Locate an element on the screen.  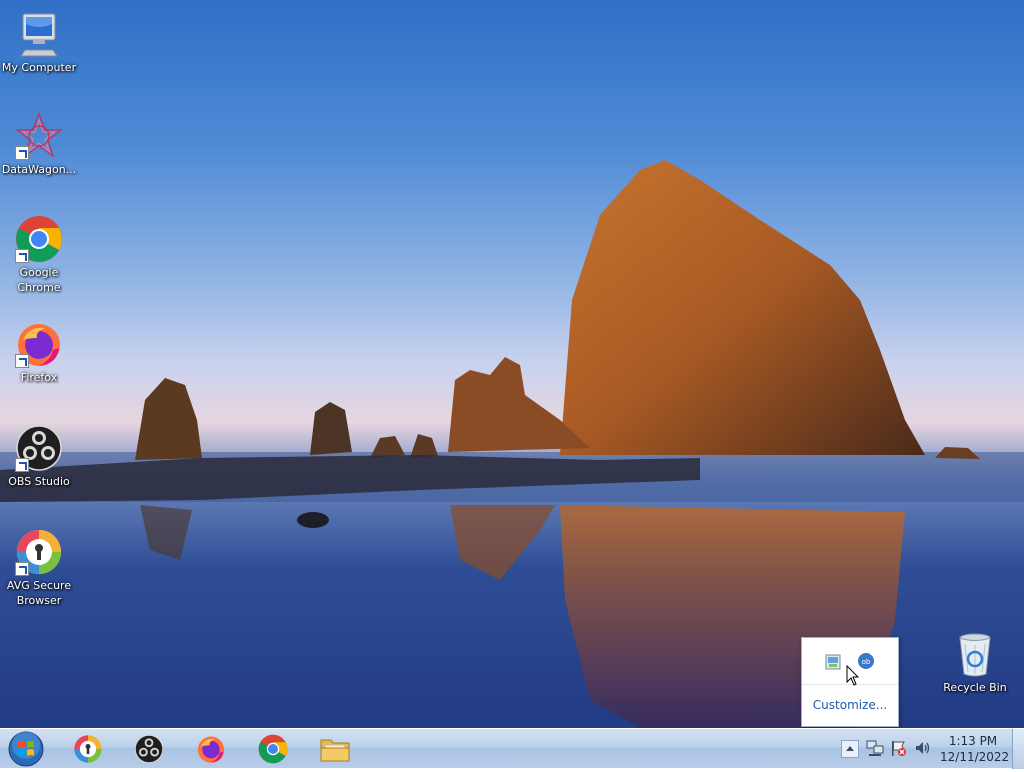
action-center-flag-icon is located at coordinates (899, 748).